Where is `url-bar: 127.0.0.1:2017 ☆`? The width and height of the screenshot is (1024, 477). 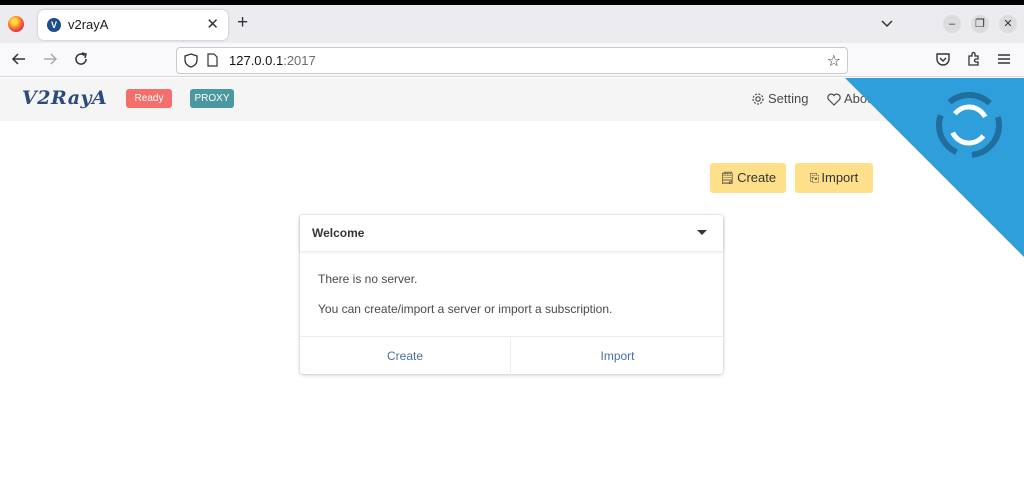 url-bar: 127.0.0.1:2017 ☆ is located at coordinates (512, 60).